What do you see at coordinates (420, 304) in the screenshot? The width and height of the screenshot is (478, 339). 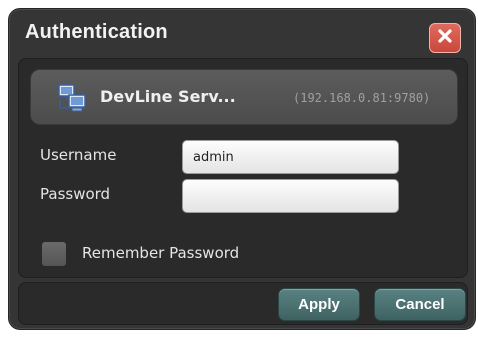 I see `cancel-button: Cancel` at bounding box center [420, 304].